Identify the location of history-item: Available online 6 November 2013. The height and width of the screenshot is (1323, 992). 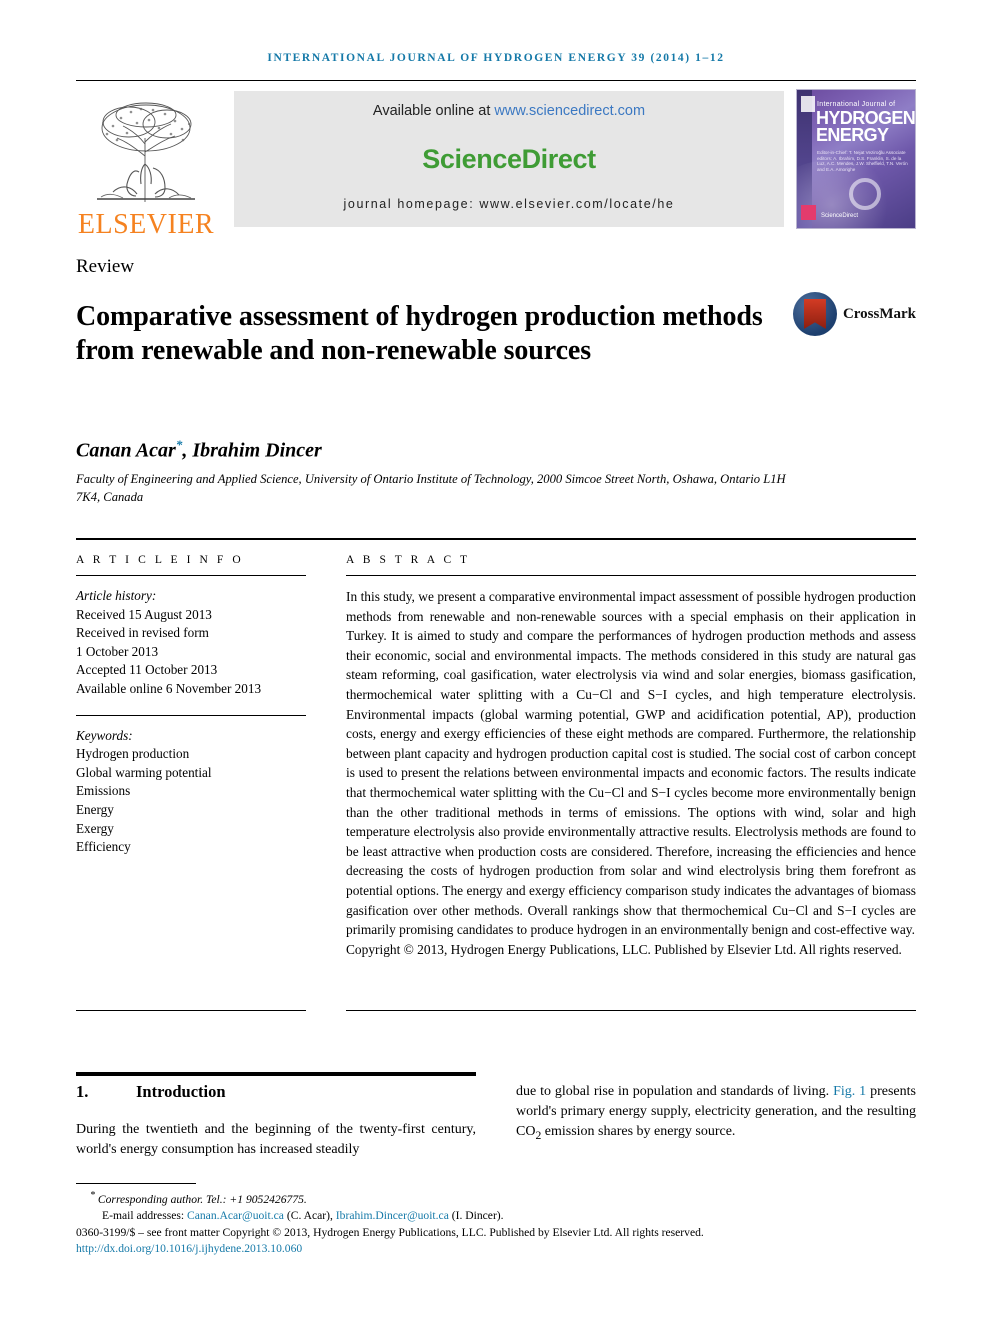
(169, 688).